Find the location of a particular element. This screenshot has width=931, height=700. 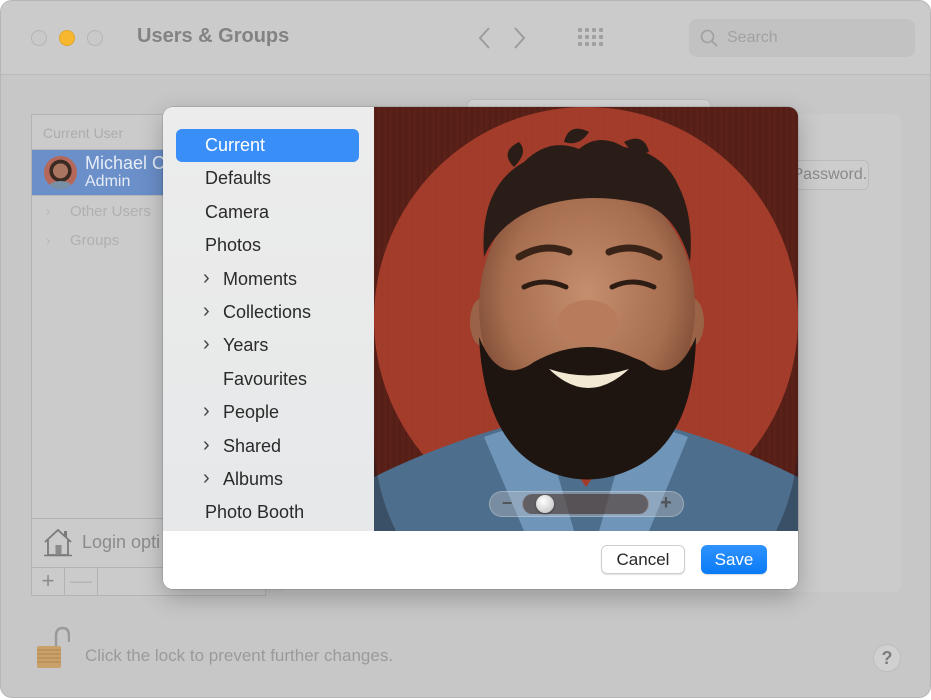

search-placeholder: Search is located at coordinates (752, 37).